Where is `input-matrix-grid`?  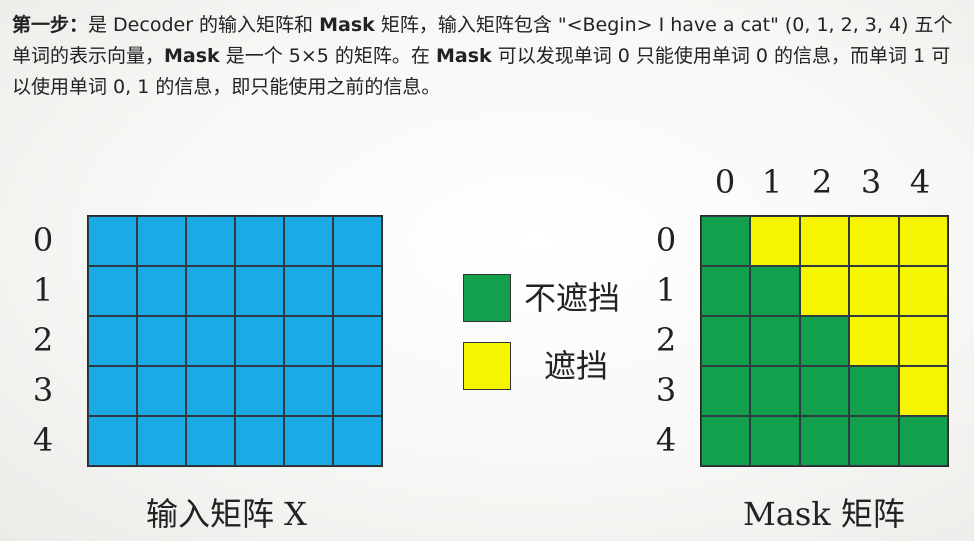
input-matrix-grid is located at coordinates (235, 341).